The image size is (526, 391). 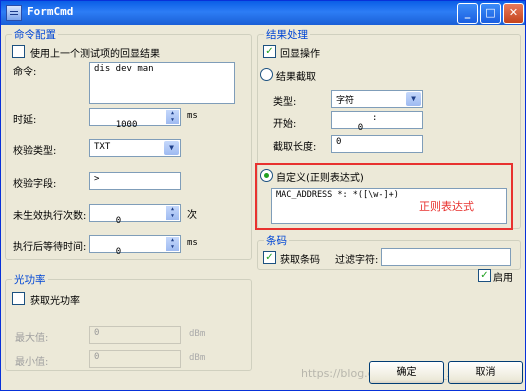 What do you see at coordinates (172, 213) in the screenshot?
I see `retry-spin-arrows-icon: ▲ ▼` at bounding box center [172, 213].